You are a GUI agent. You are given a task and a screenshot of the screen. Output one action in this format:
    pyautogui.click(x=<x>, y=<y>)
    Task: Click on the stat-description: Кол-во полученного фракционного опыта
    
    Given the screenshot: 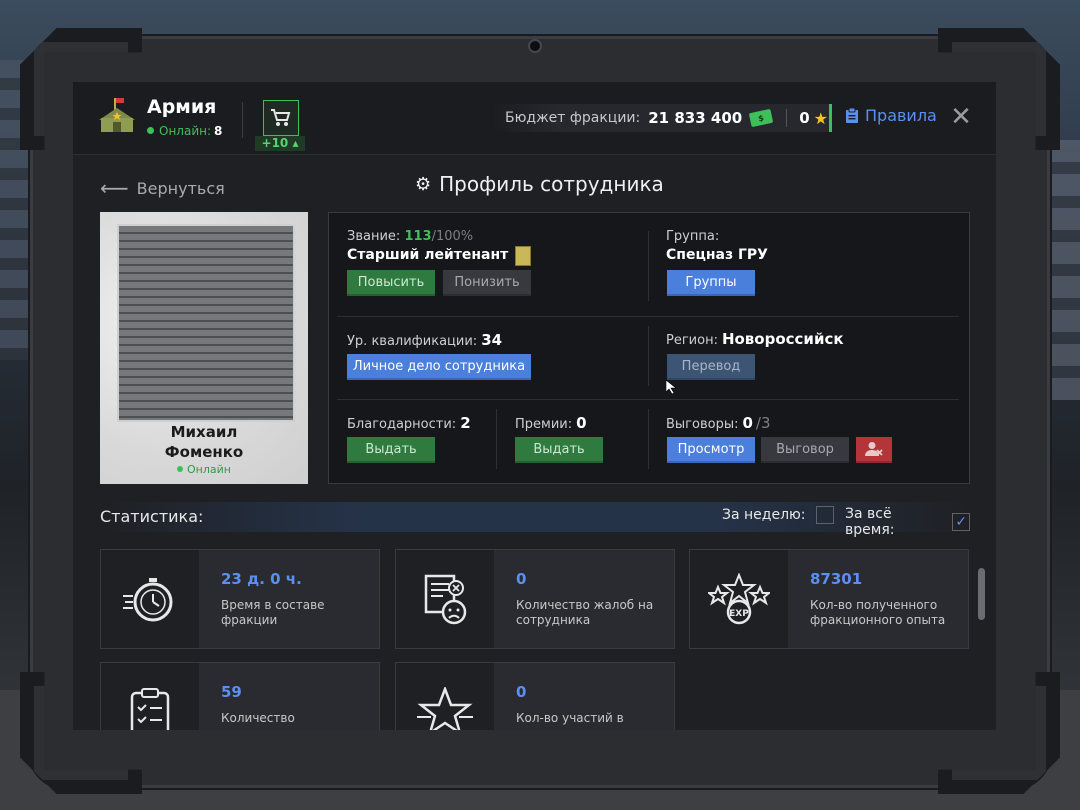 What is the action you would take?
    pyautogui.click(x=878, y=612)
    